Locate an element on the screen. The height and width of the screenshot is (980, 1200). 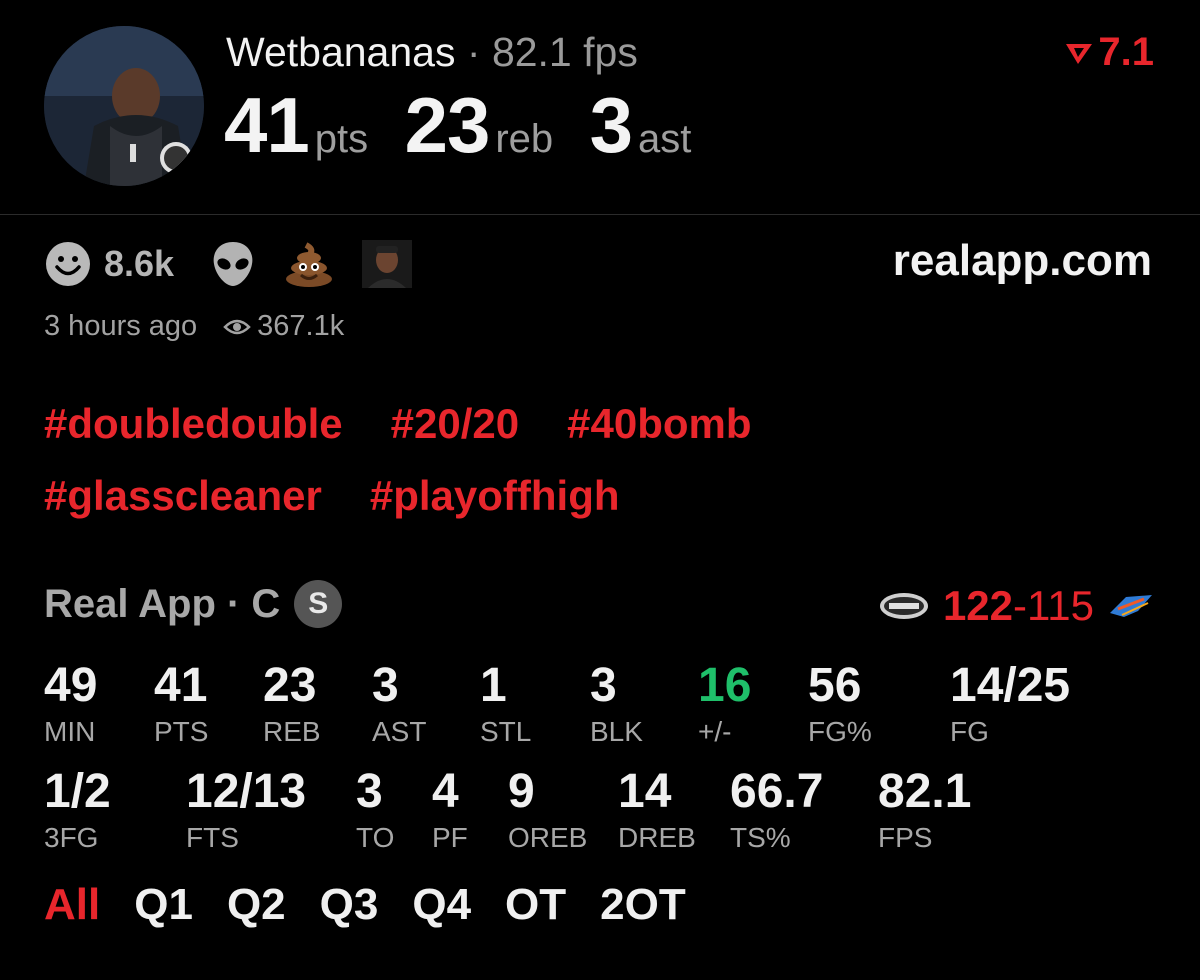
user-avatar-icon is located at coordinates (387, 264).